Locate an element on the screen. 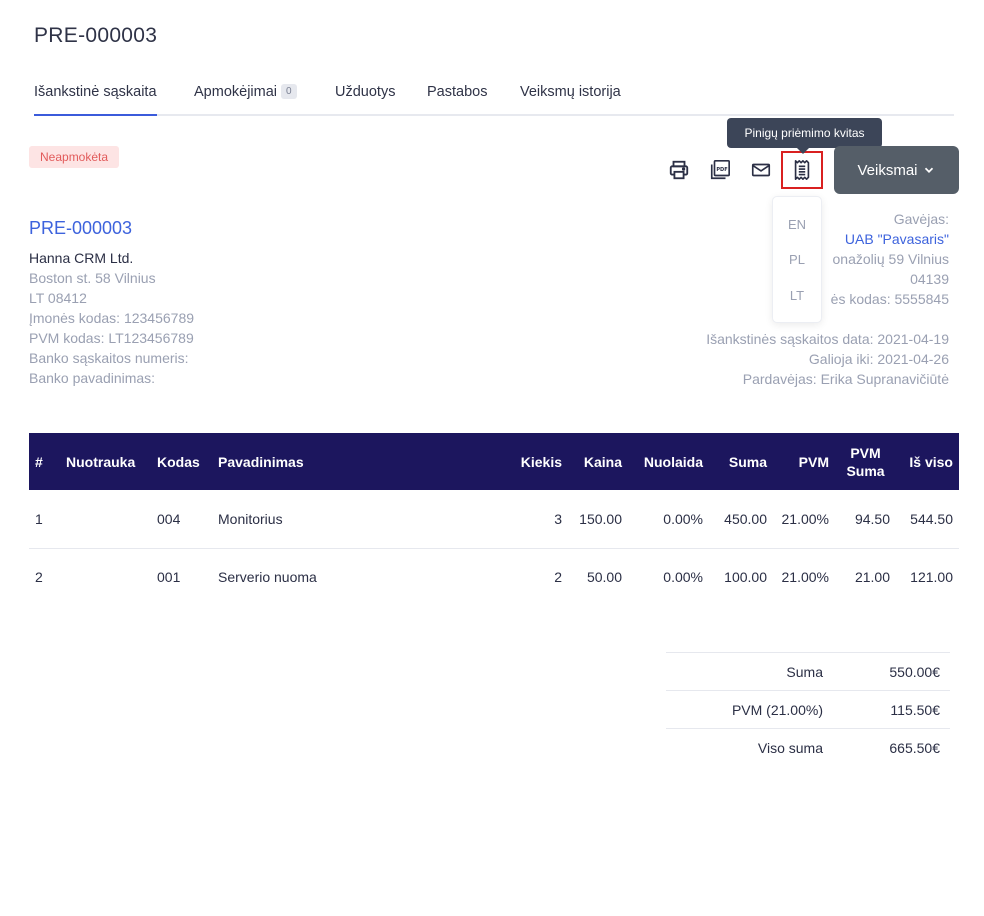  cell-price: 150.00 is located at coordinates (598, 519).